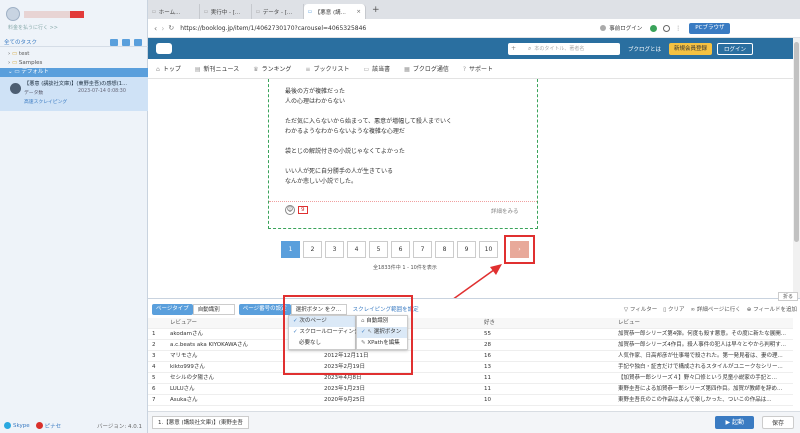  What do you see at coordinates (74, 54) in the screenshot?
I see `folder-item-test: › ▭ test` at bounding box center [74, 54].